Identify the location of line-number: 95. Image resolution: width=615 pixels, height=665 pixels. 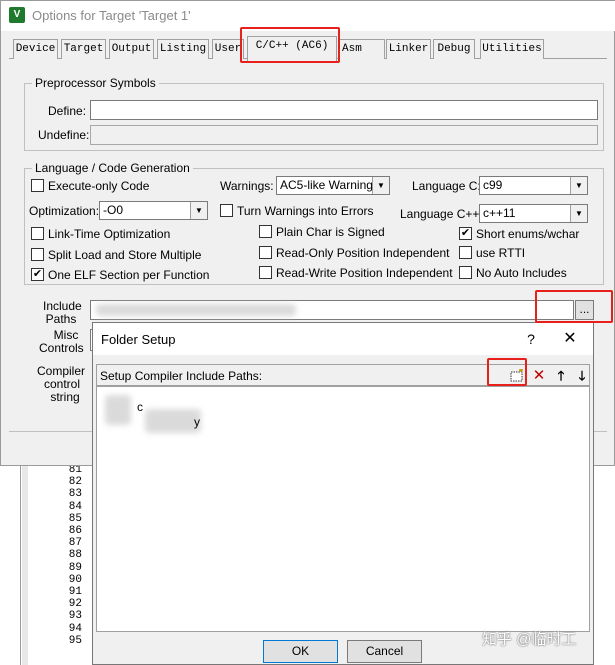
(75, 640).